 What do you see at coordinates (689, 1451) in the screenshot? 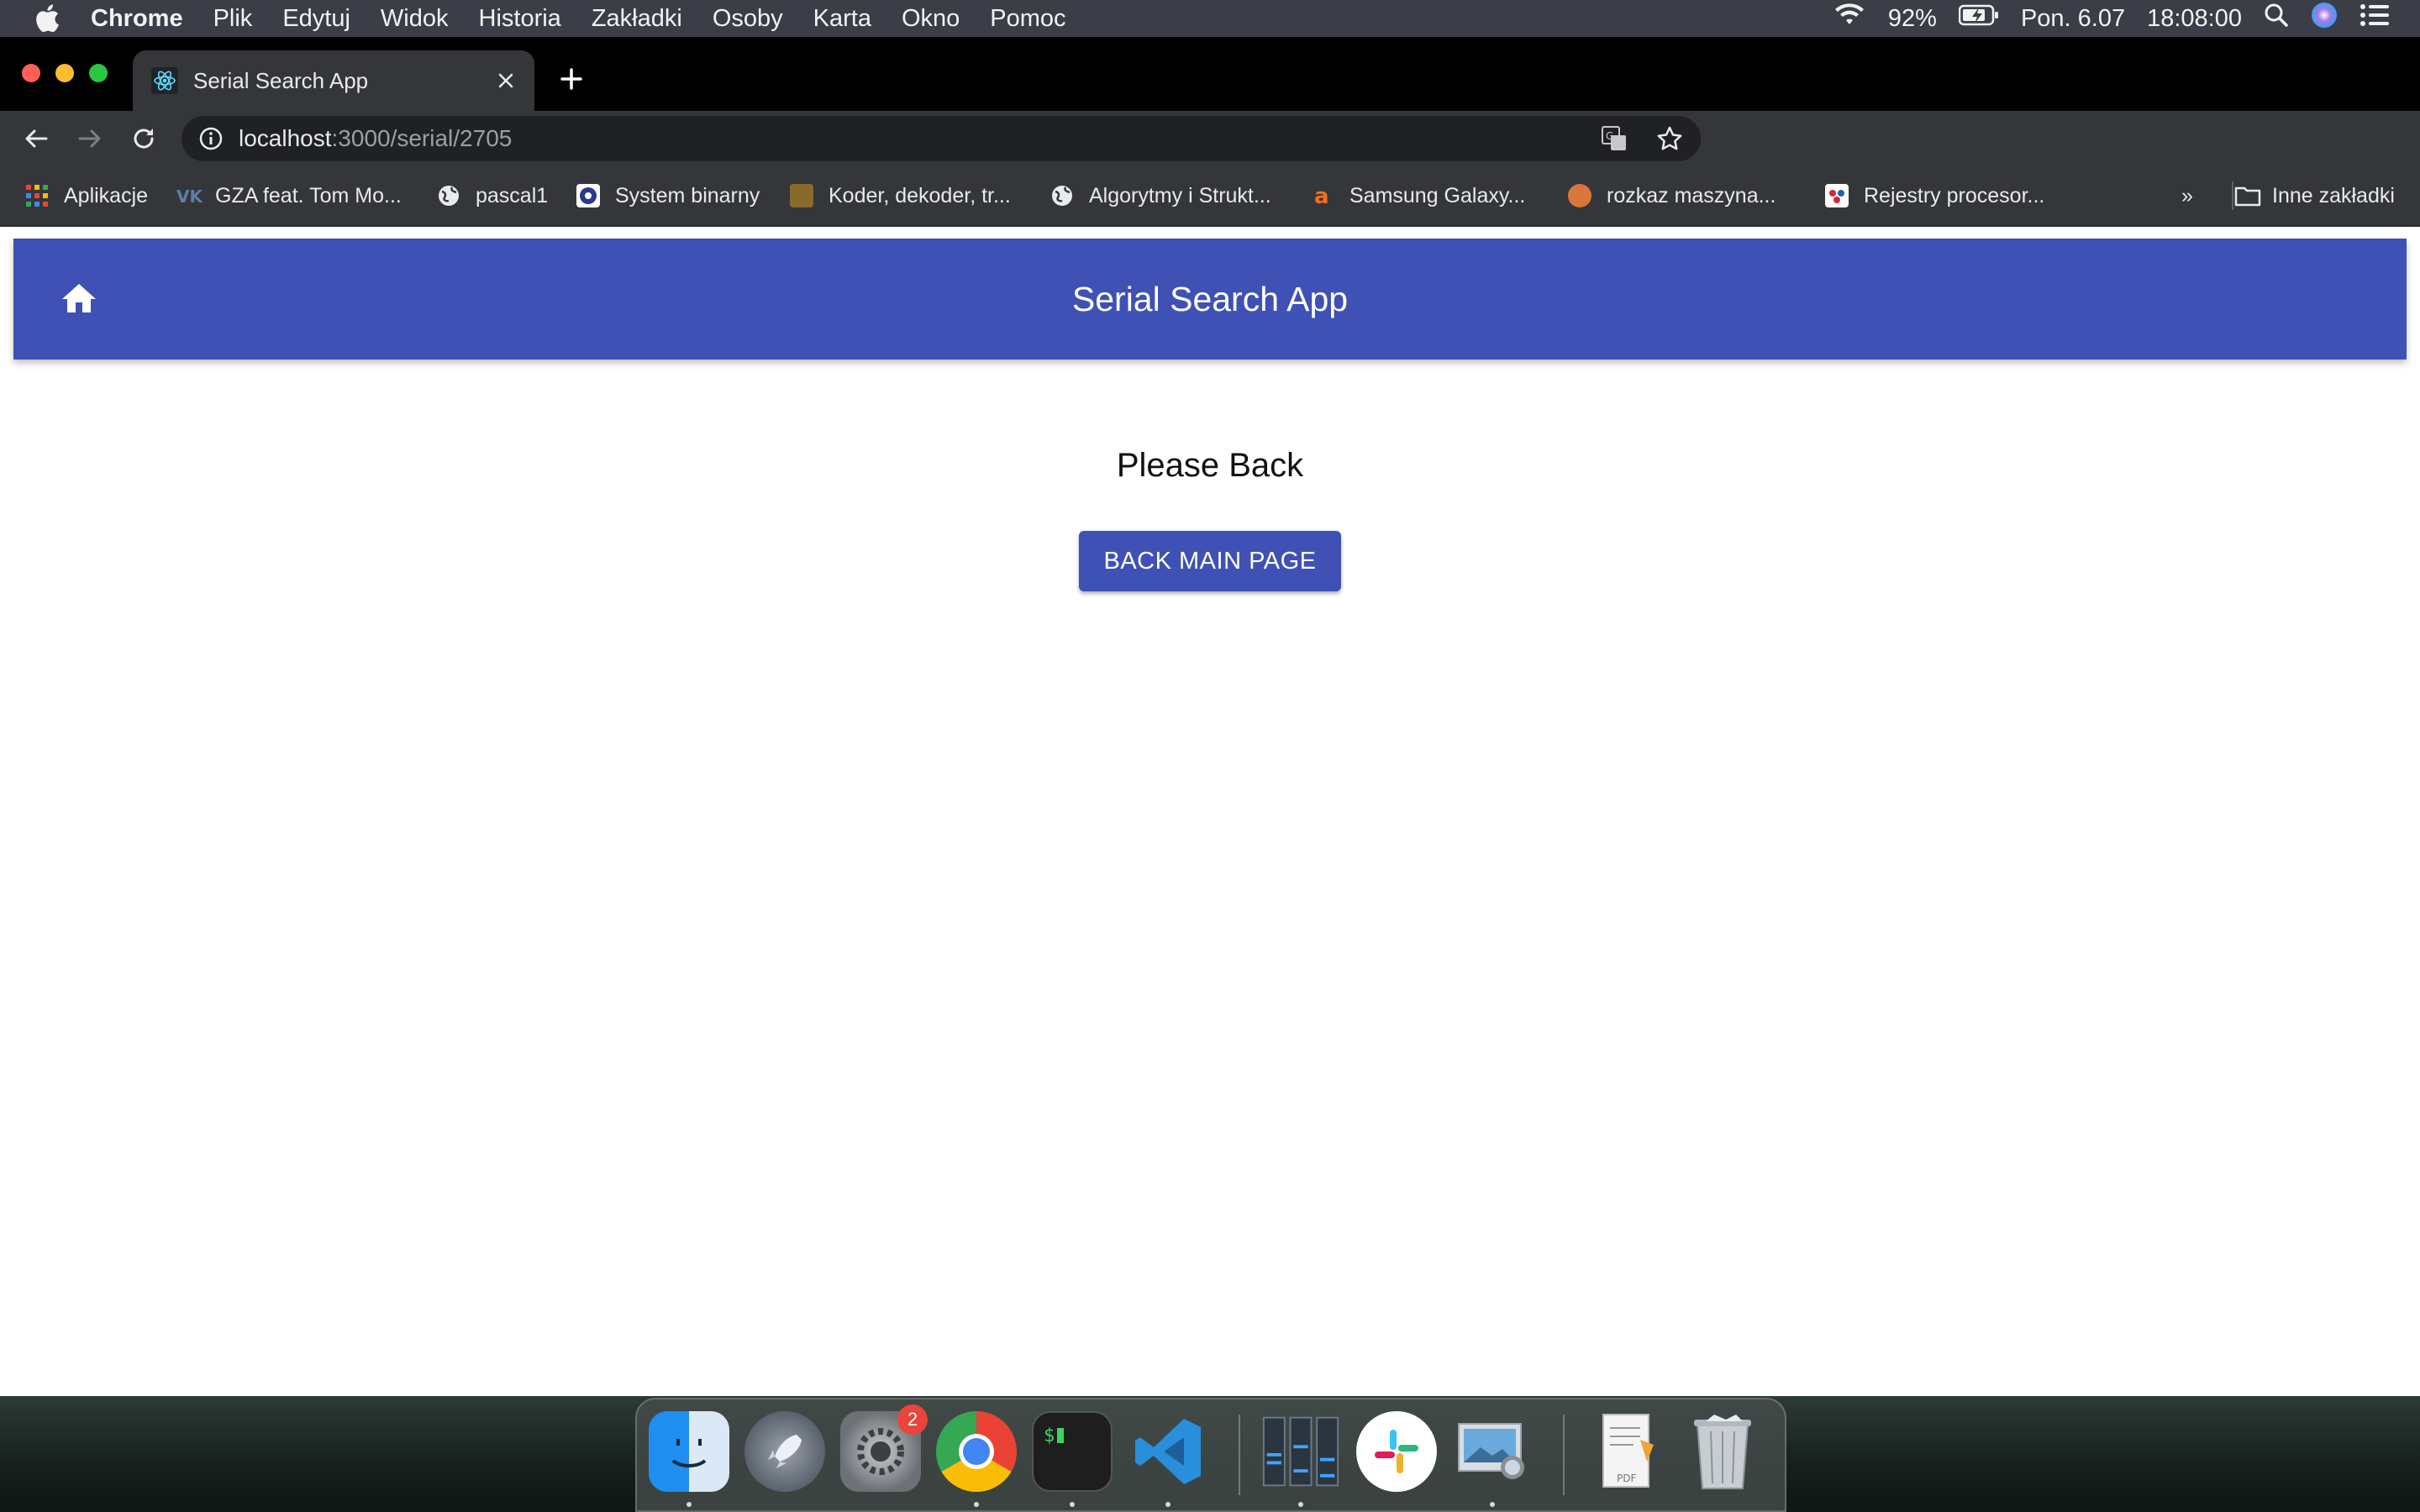
I see `finder-icon` at bounding box center [689, 1451].